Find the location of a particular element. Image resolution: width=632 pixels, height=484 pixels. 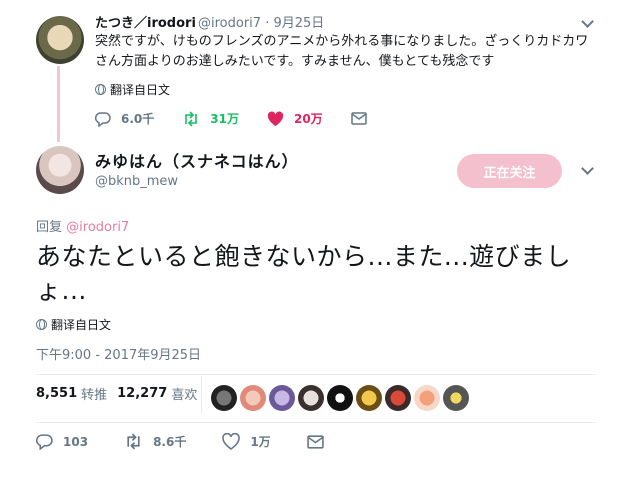

main-handle: @bknb_mew is located at coordinates (136, 181).